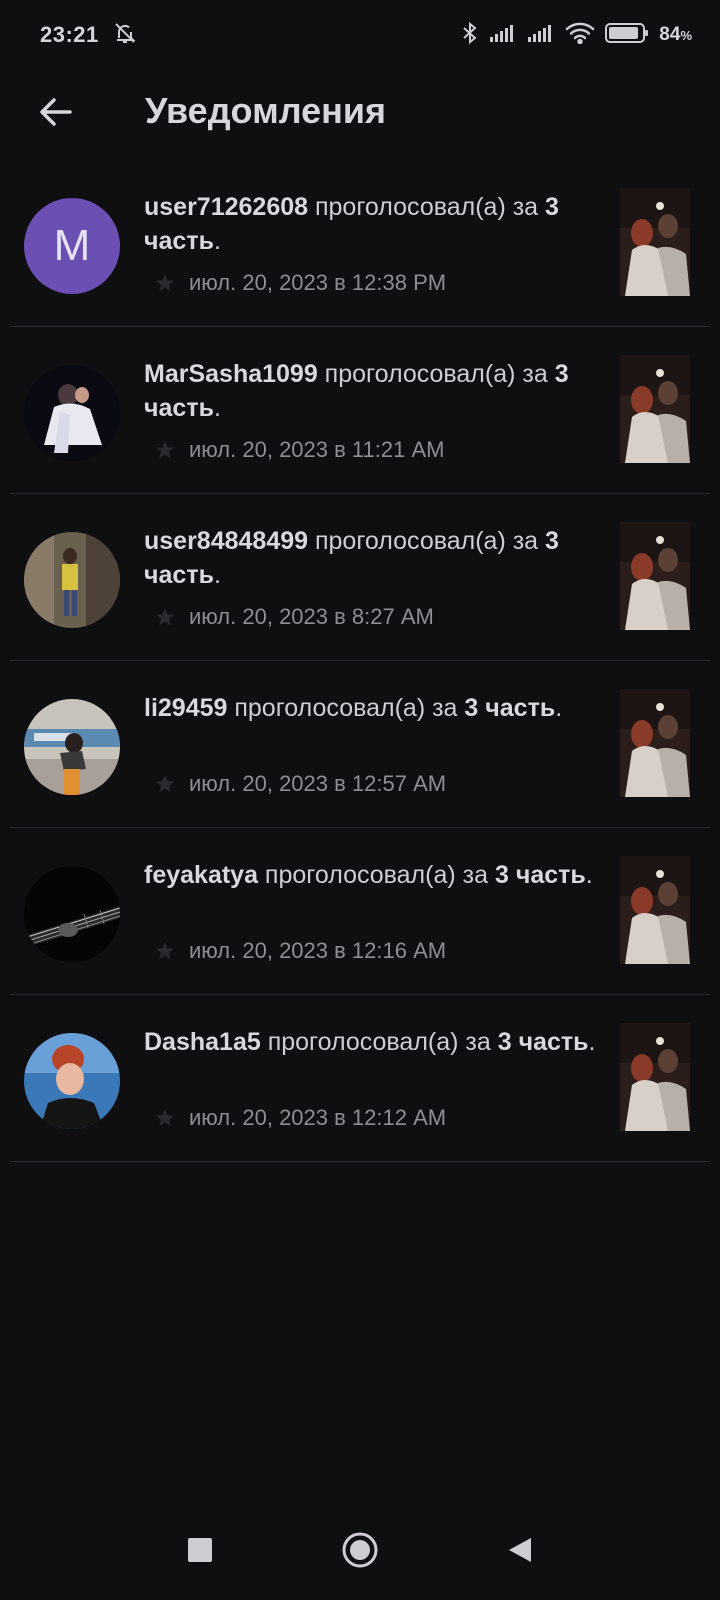 The height and width of the screenshot is (1600, 720). I want to click on home-button, so click(360, 1550).